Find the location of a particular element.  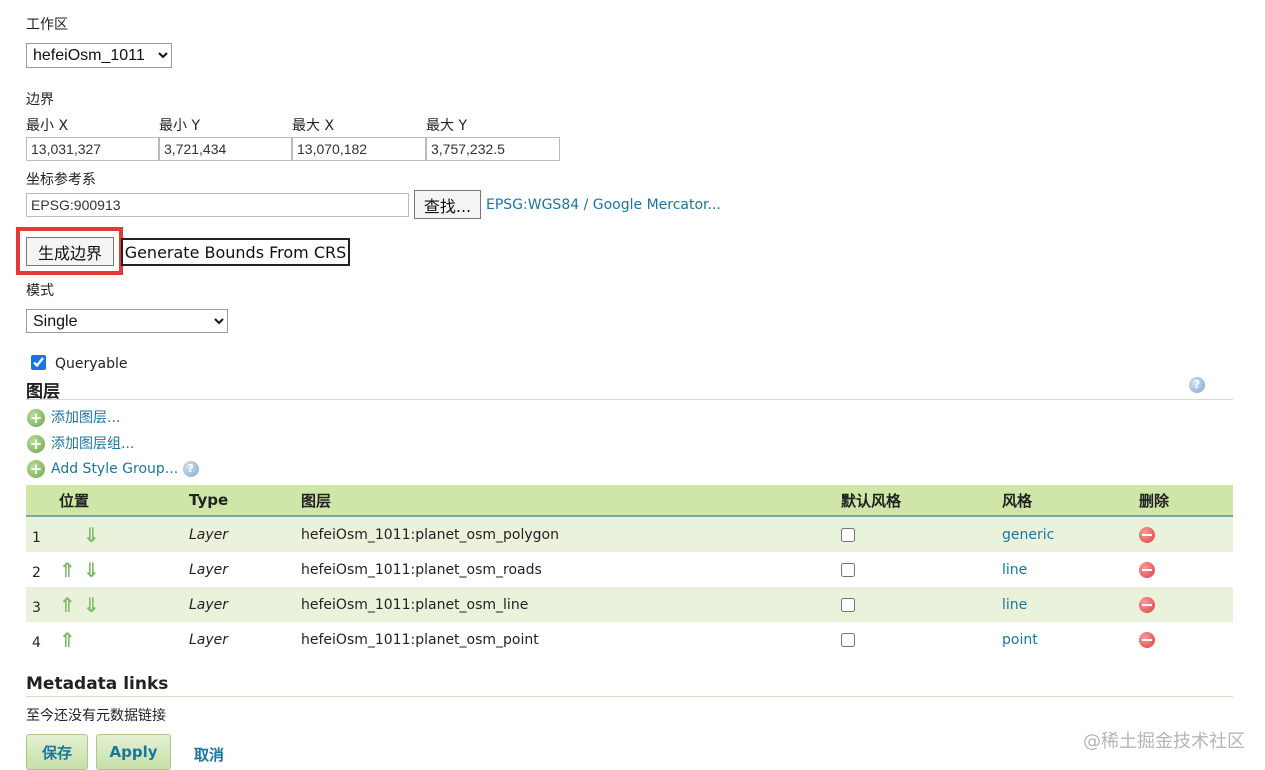

style-link: generic is located at coordinates (1028, 535).